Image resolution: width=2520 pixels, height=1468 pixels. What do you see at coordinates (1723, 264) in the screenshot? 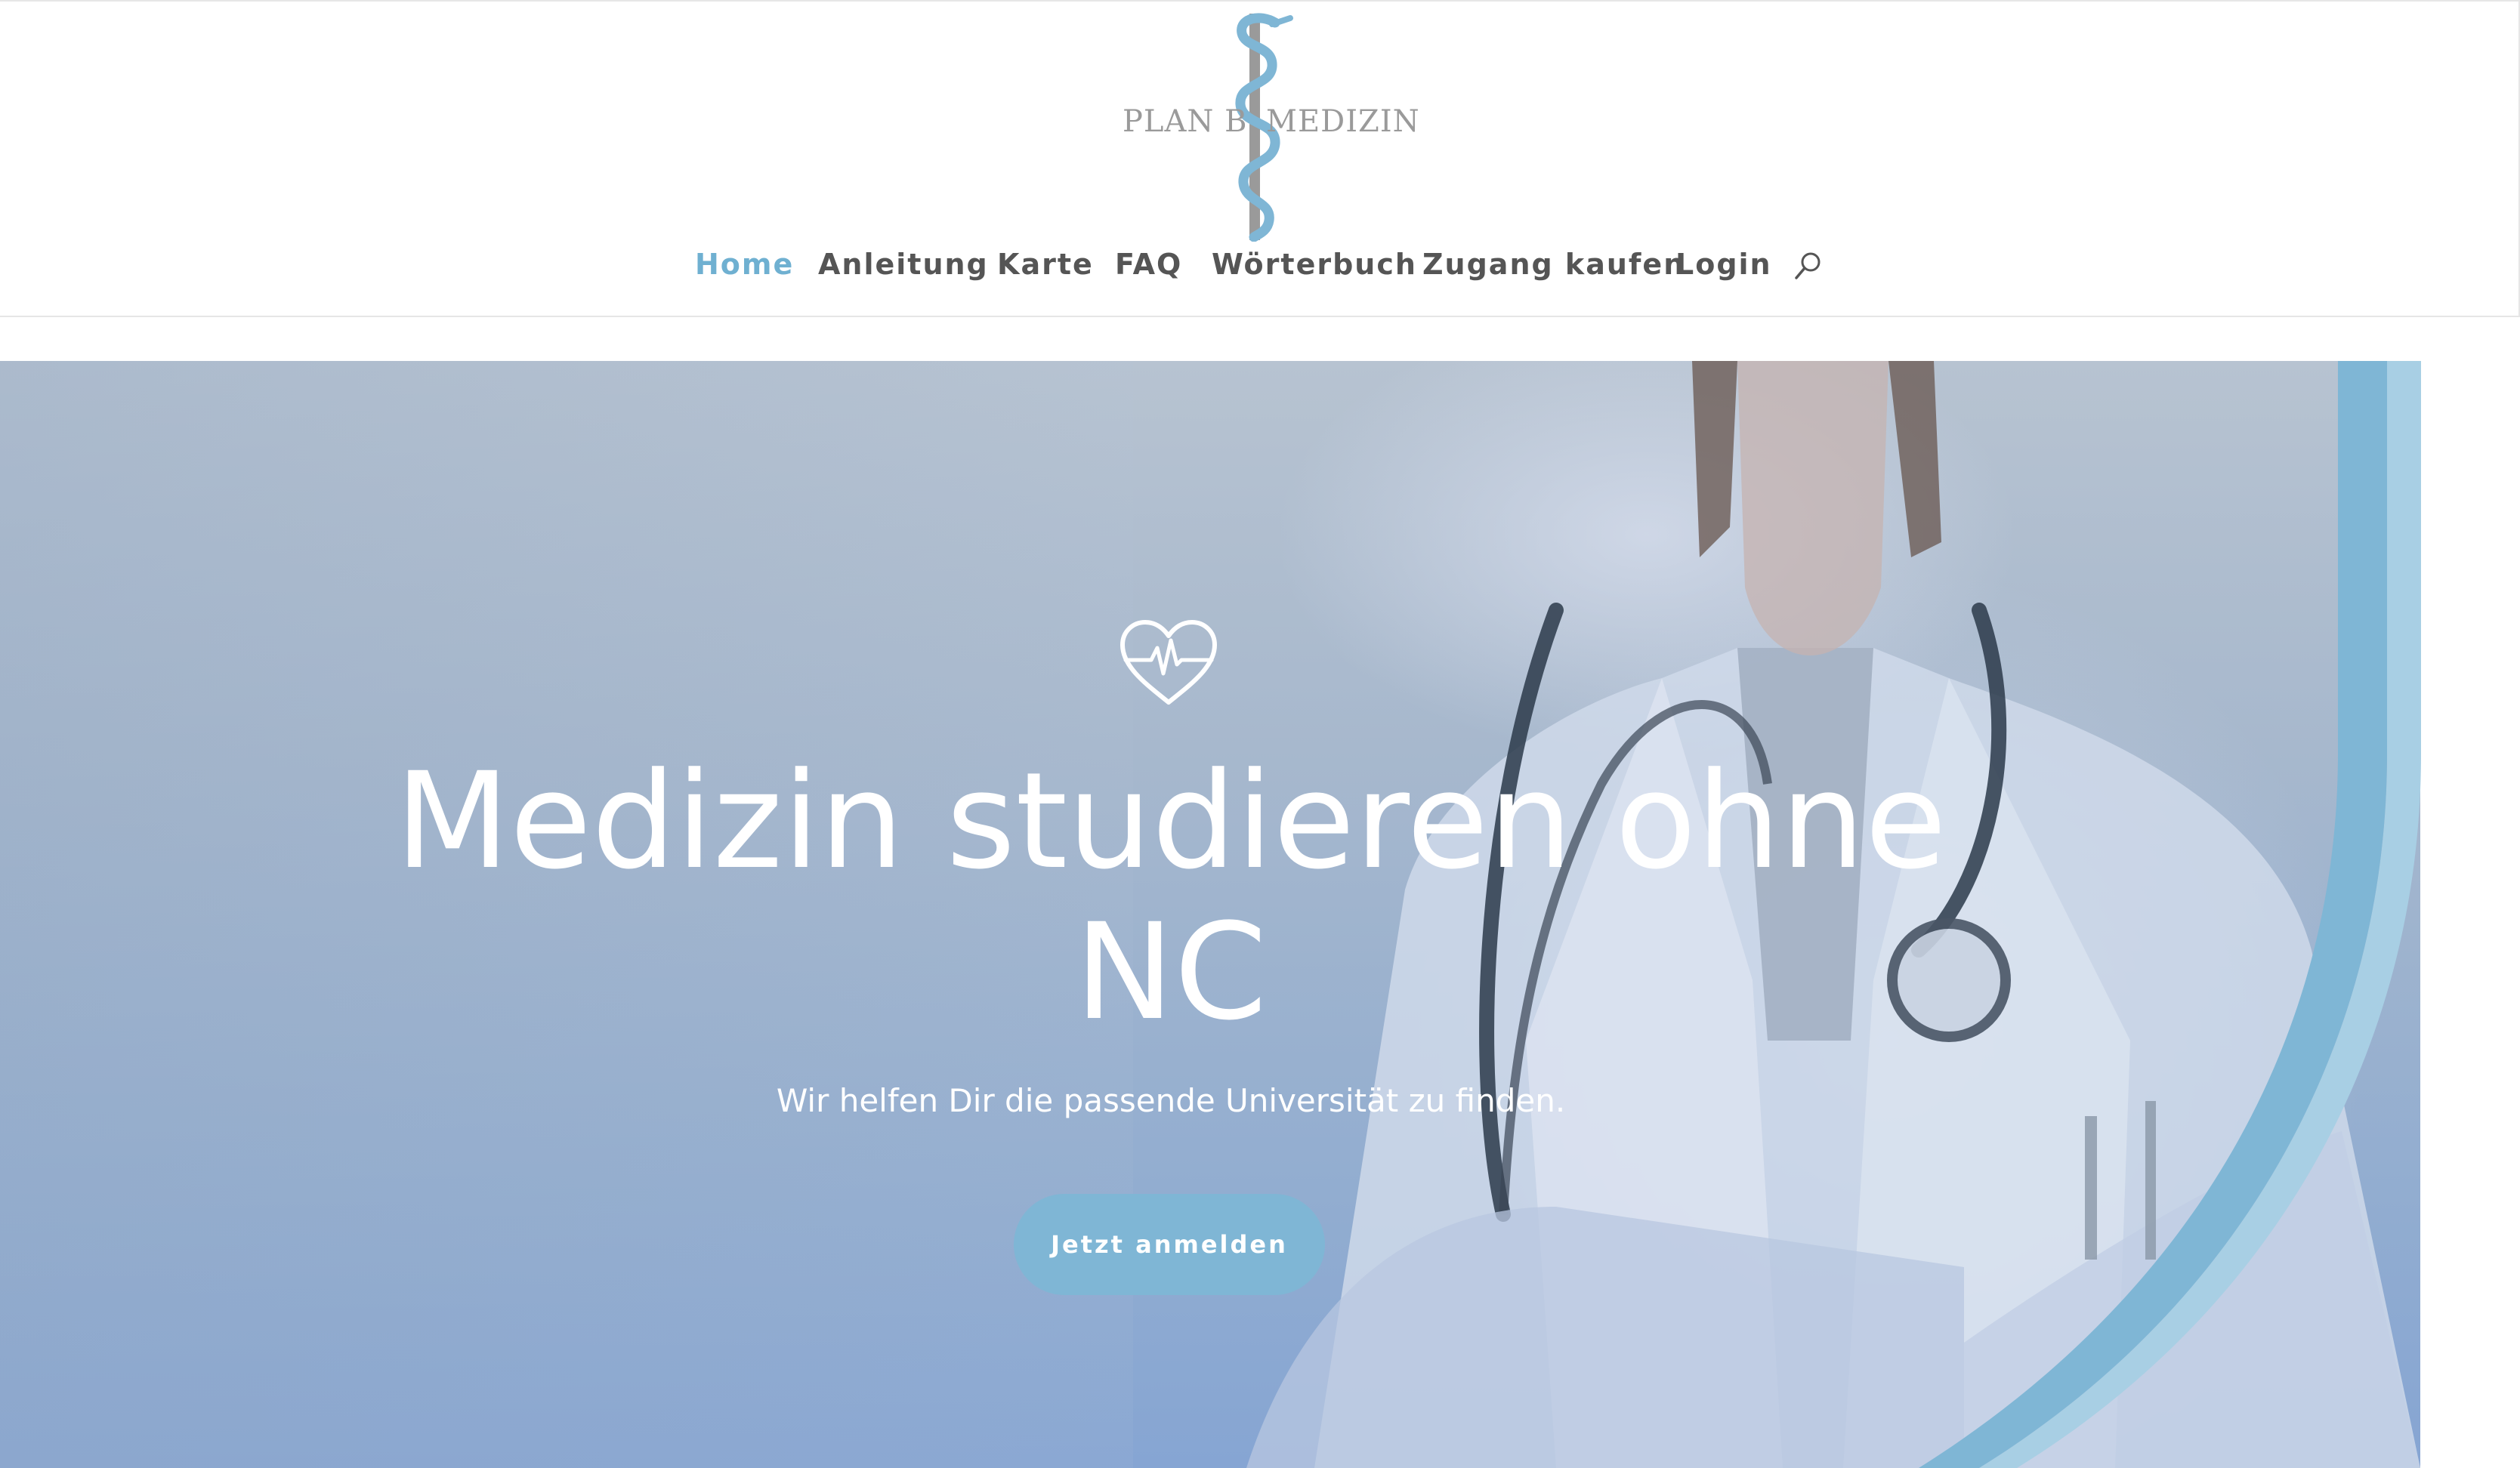
I see `nav-item-login: Login` at bounding box center [1723, 264].